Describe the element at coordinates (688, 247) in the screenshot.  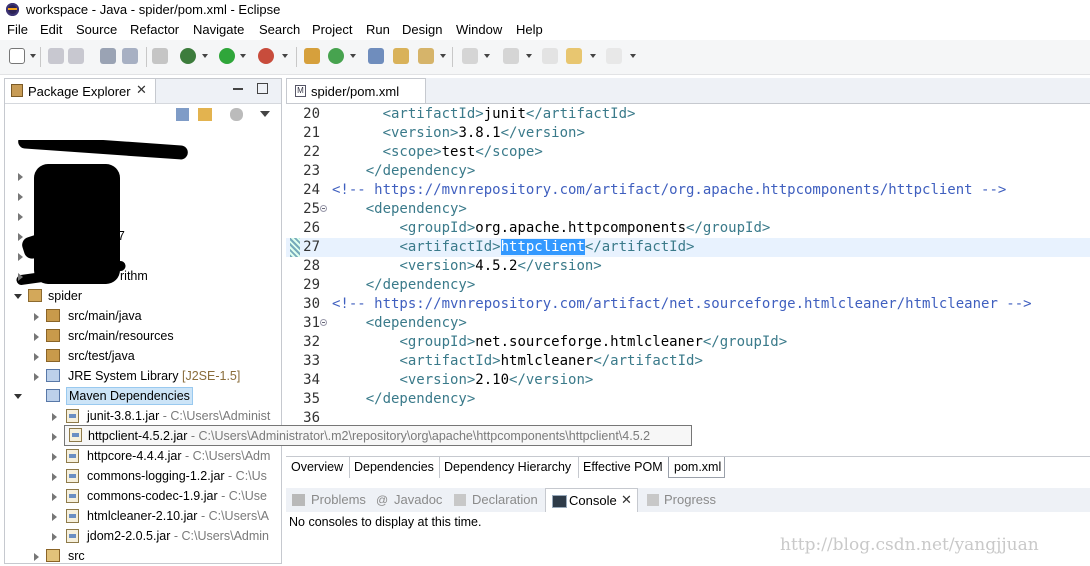
I see `code-line: 27 <artifactId>httpclient</artifactId>` at that location.